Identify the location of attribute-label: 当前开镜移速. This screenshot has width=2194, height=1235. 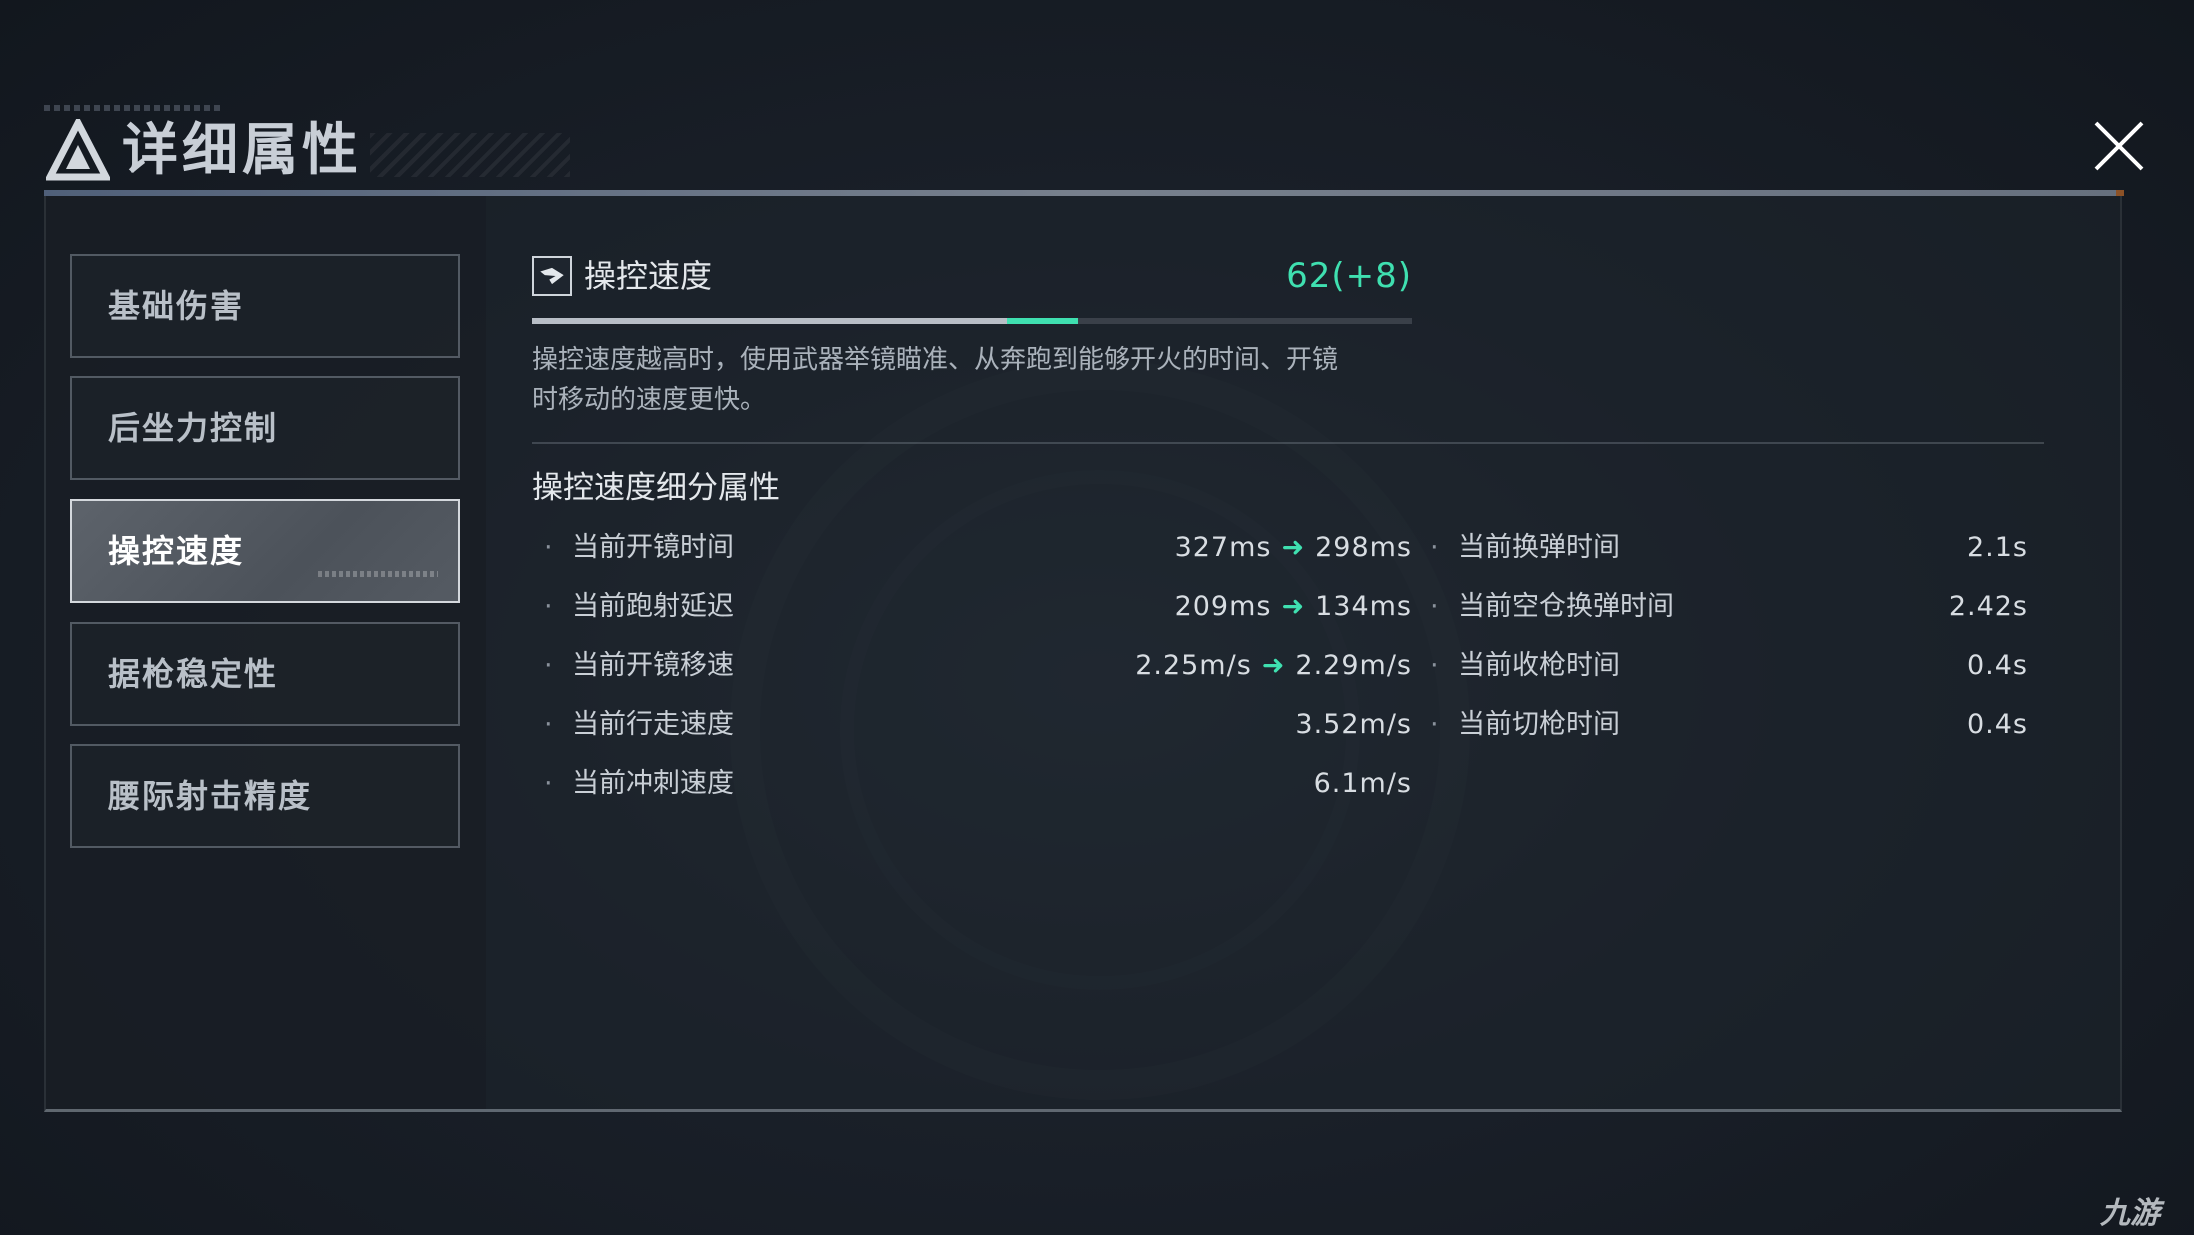
(653, 665).